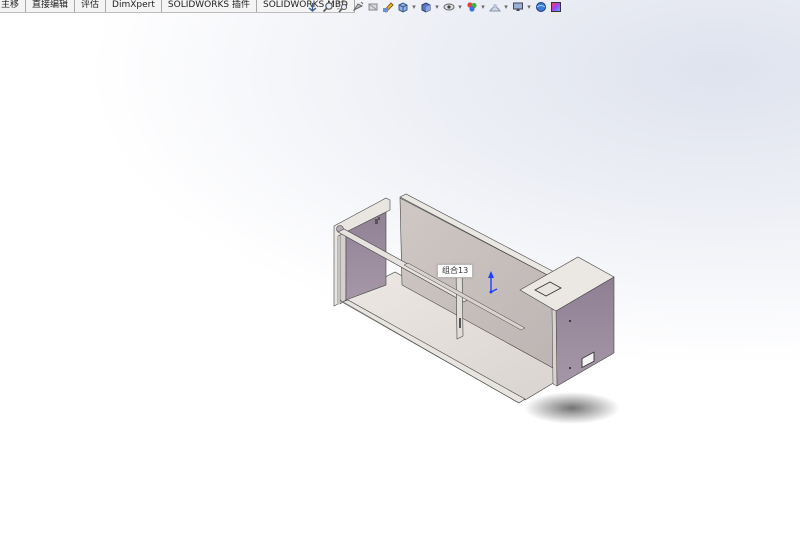 The width and height of the screenshot is (800, 539). I want to click on center-post-slot, so click(460, 323).